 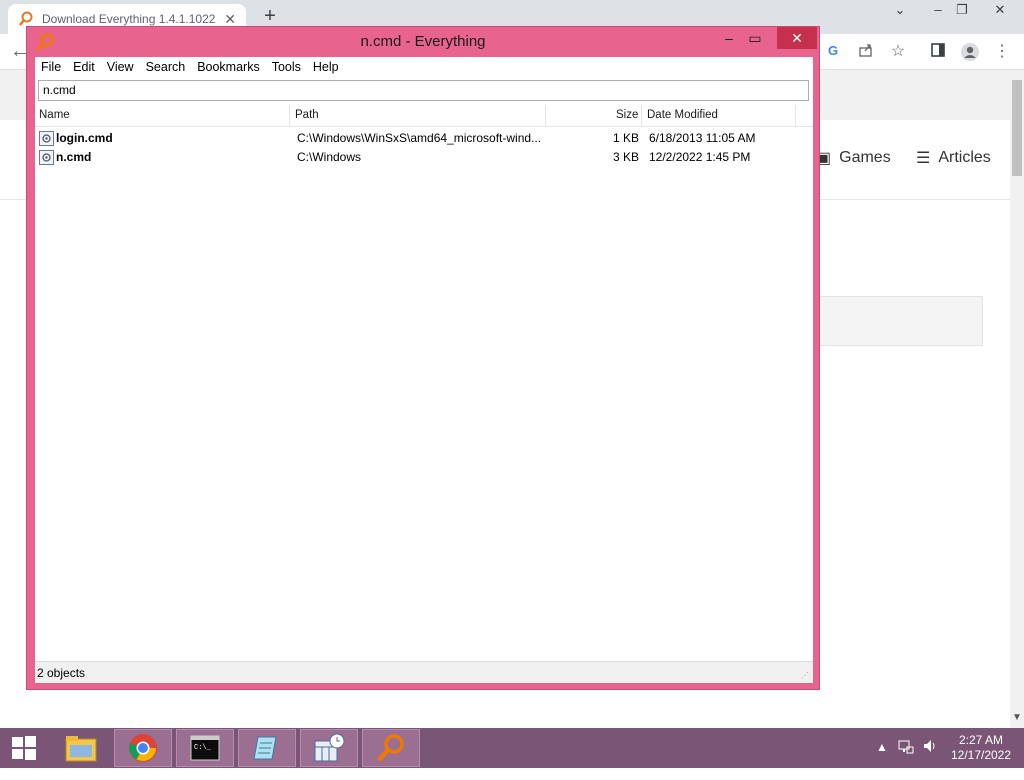 I want to click on windows-logo-icon, so click(x=24, y=748).